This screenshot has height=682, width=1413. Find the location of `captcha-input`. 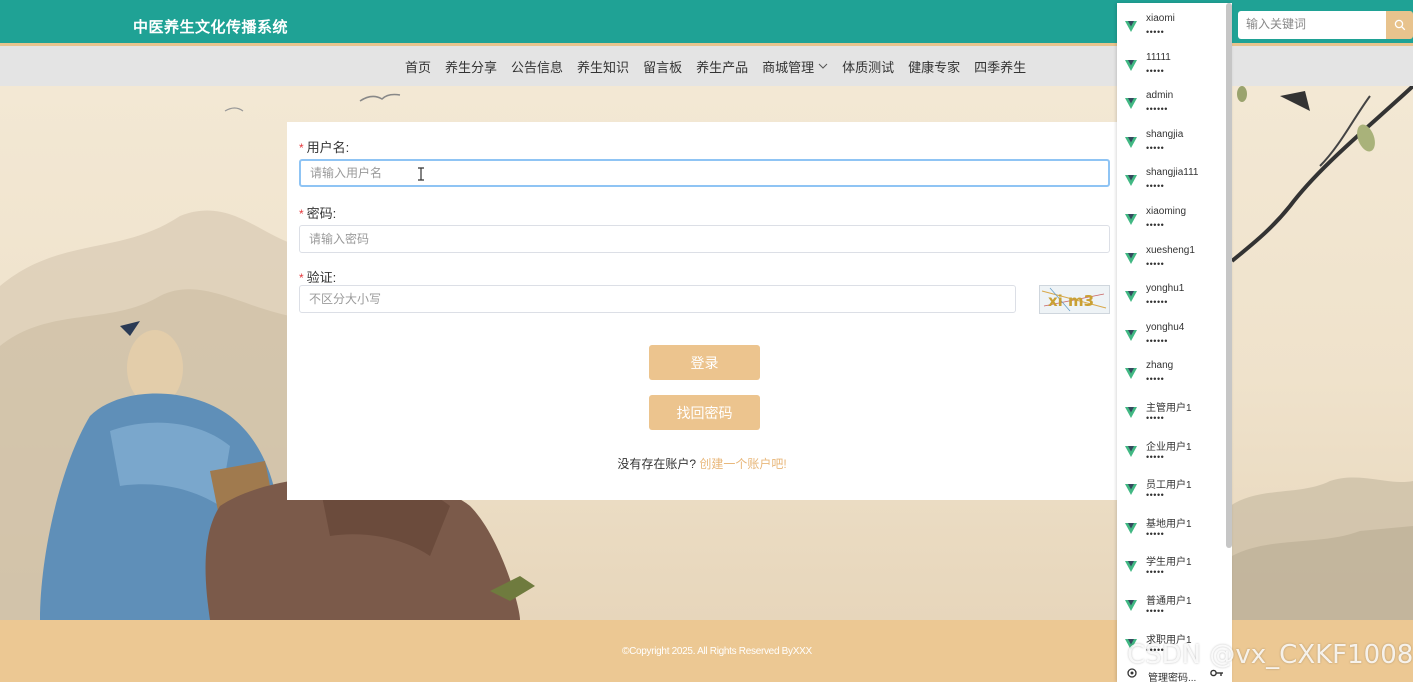

captcha-input is located at coordinates (657, 299).